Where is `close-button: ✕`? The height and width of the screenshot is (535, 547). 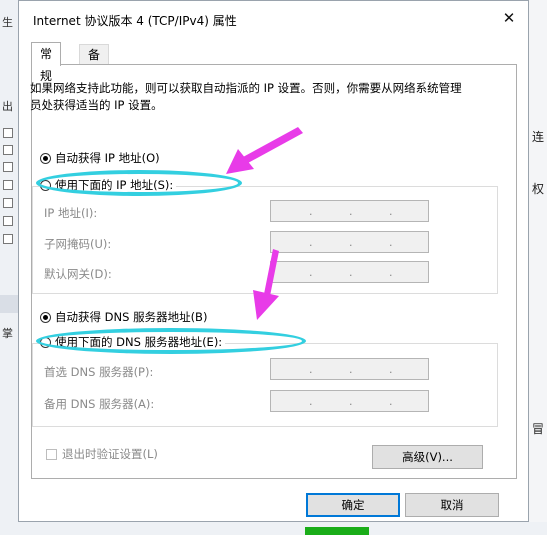 close-button: ✕ is located at coordinates (509, 18).